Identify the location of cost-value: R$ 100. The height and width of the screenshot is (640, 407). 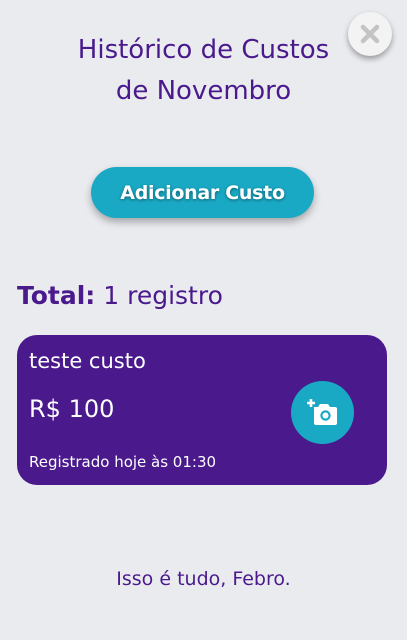
(72, 409).